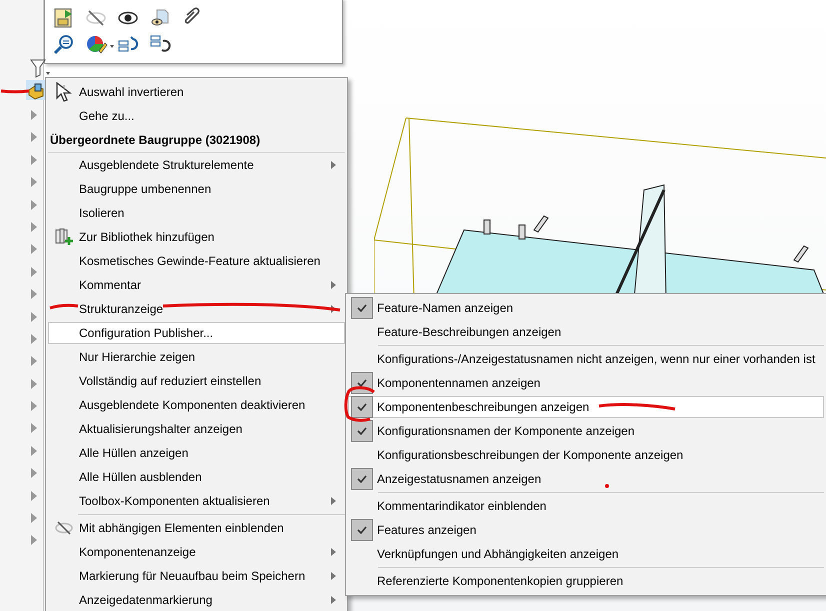 This screenshot has height=611, width=826. What do you see at coordinates (586, 479) in the screenshot?
I see `menu-item: Anzeigestatusnamen anzeigen` at bounding box center [586, 479].